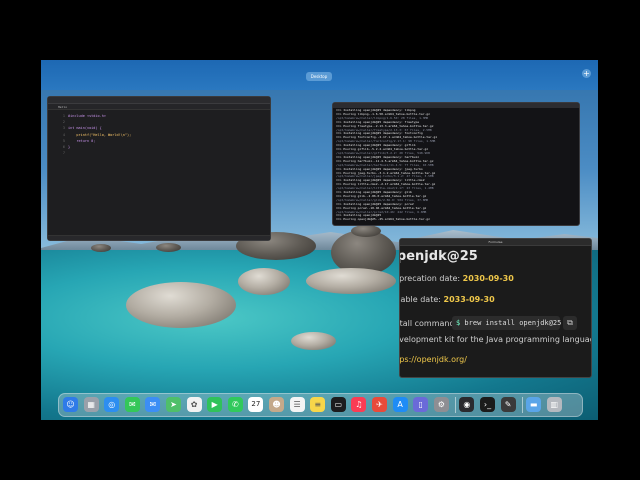 This screenshot has height=480, width=640. I want to click on downloads-folder-icon: ▬, so click(534, 404).